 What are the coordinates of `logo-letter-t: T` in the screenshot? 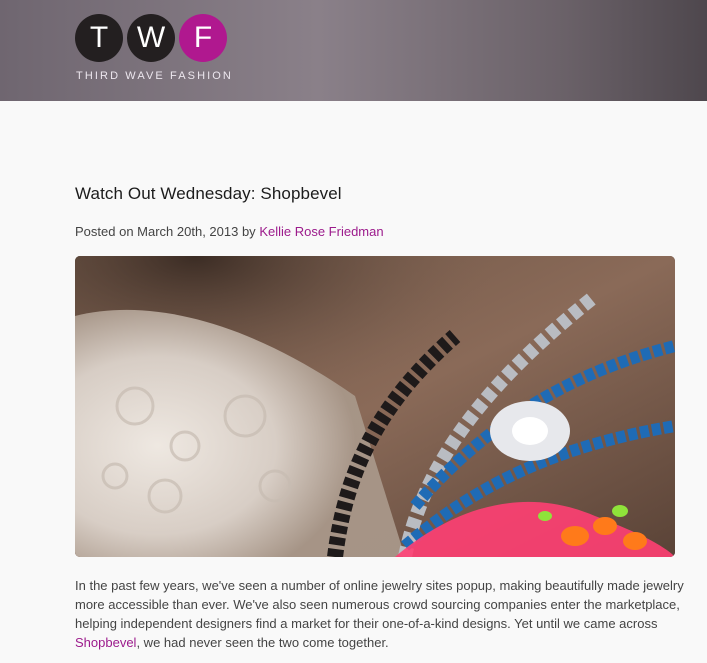 It's located at (99, 38).